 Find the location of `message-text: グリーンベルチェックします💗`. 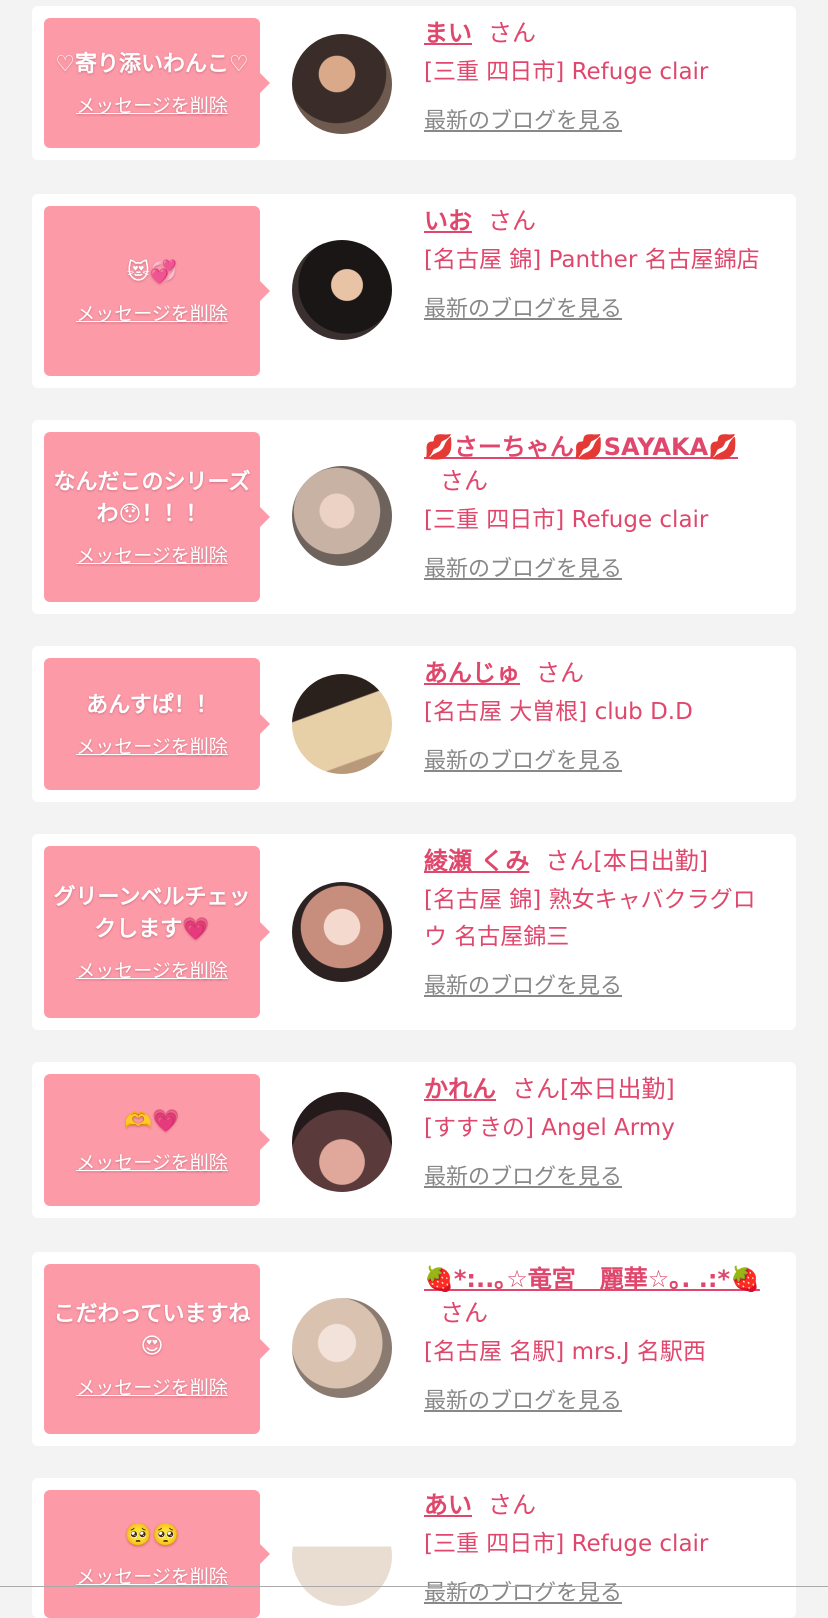

message-text: グリーンベルチェックします💗 is located at coordinates (152, 913).